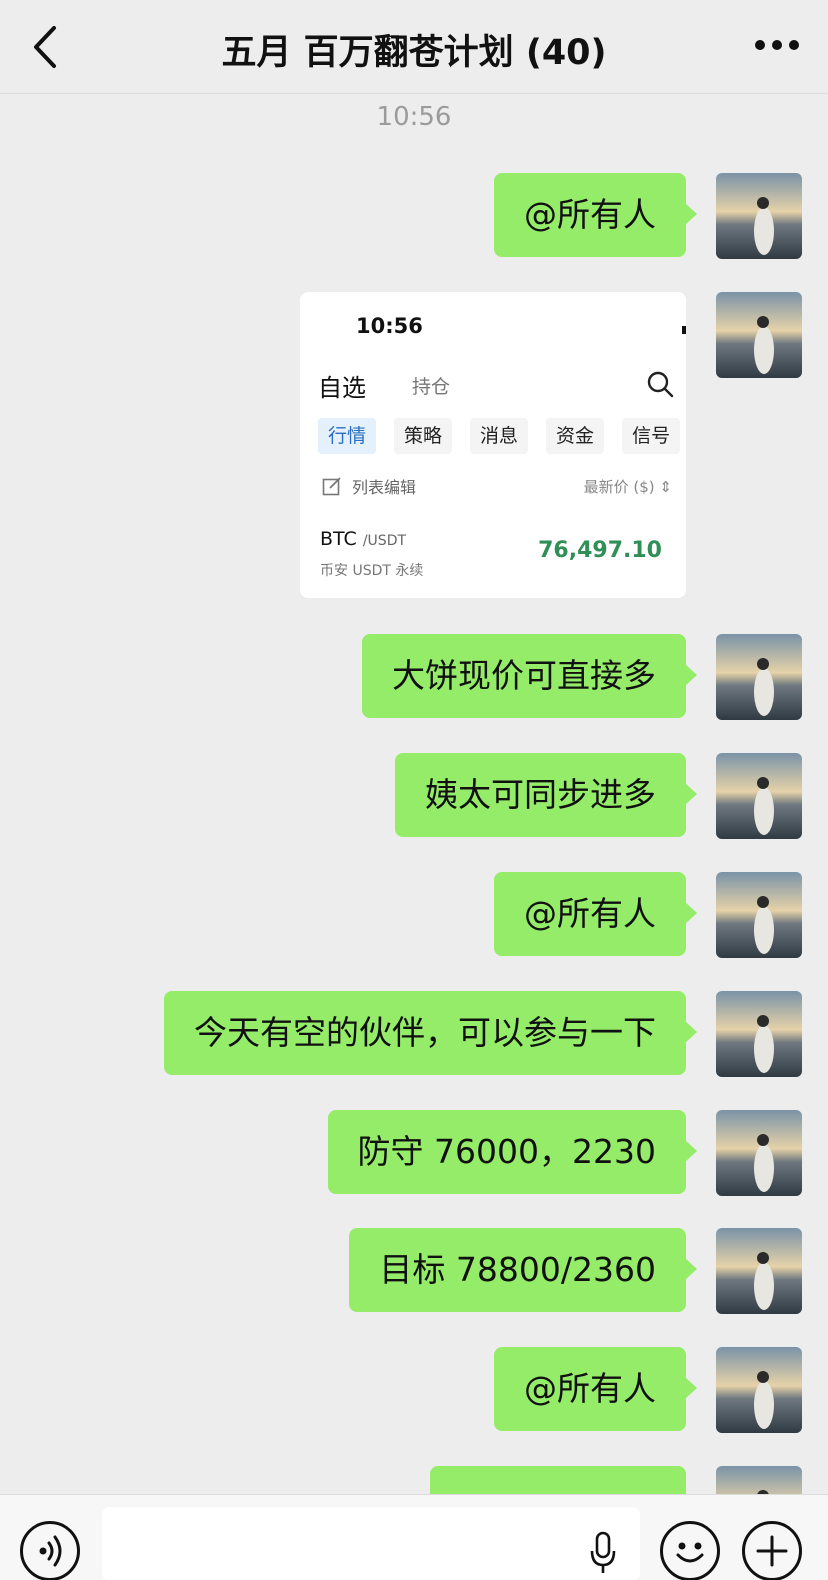  I want to click on message-bubble: 姨太可同步进多, so click(546, 795).